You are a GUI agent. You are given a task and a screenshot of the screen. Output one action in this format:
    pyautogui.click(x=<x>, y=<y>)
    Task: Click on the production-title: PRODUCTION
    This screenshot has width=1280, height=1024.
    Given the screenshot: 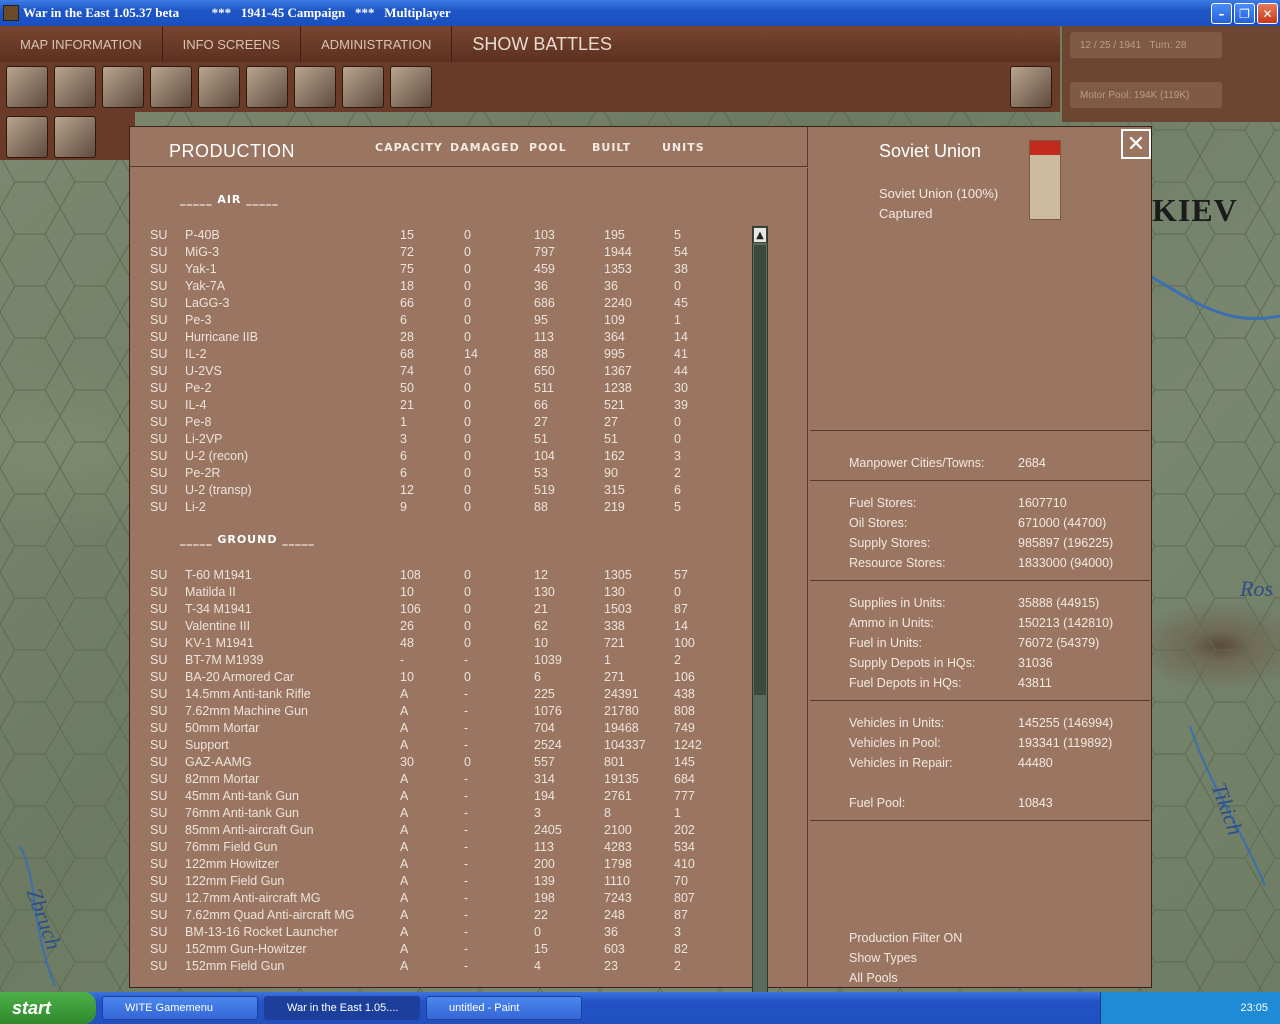 What is the action you would take?
    pyautogui.click(x=232, y=151)
    